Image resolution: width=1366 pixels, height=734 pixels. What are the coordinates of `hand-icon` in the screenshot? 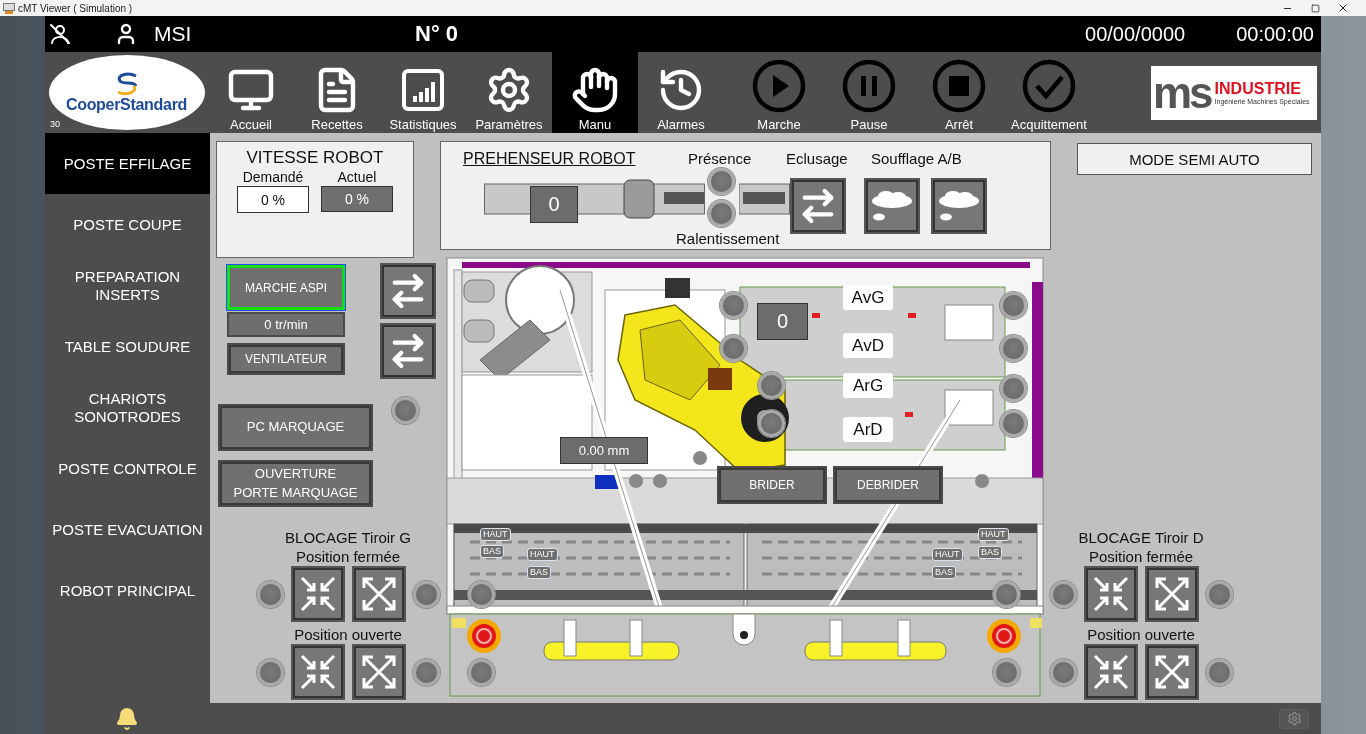 It's located at (595, 90).